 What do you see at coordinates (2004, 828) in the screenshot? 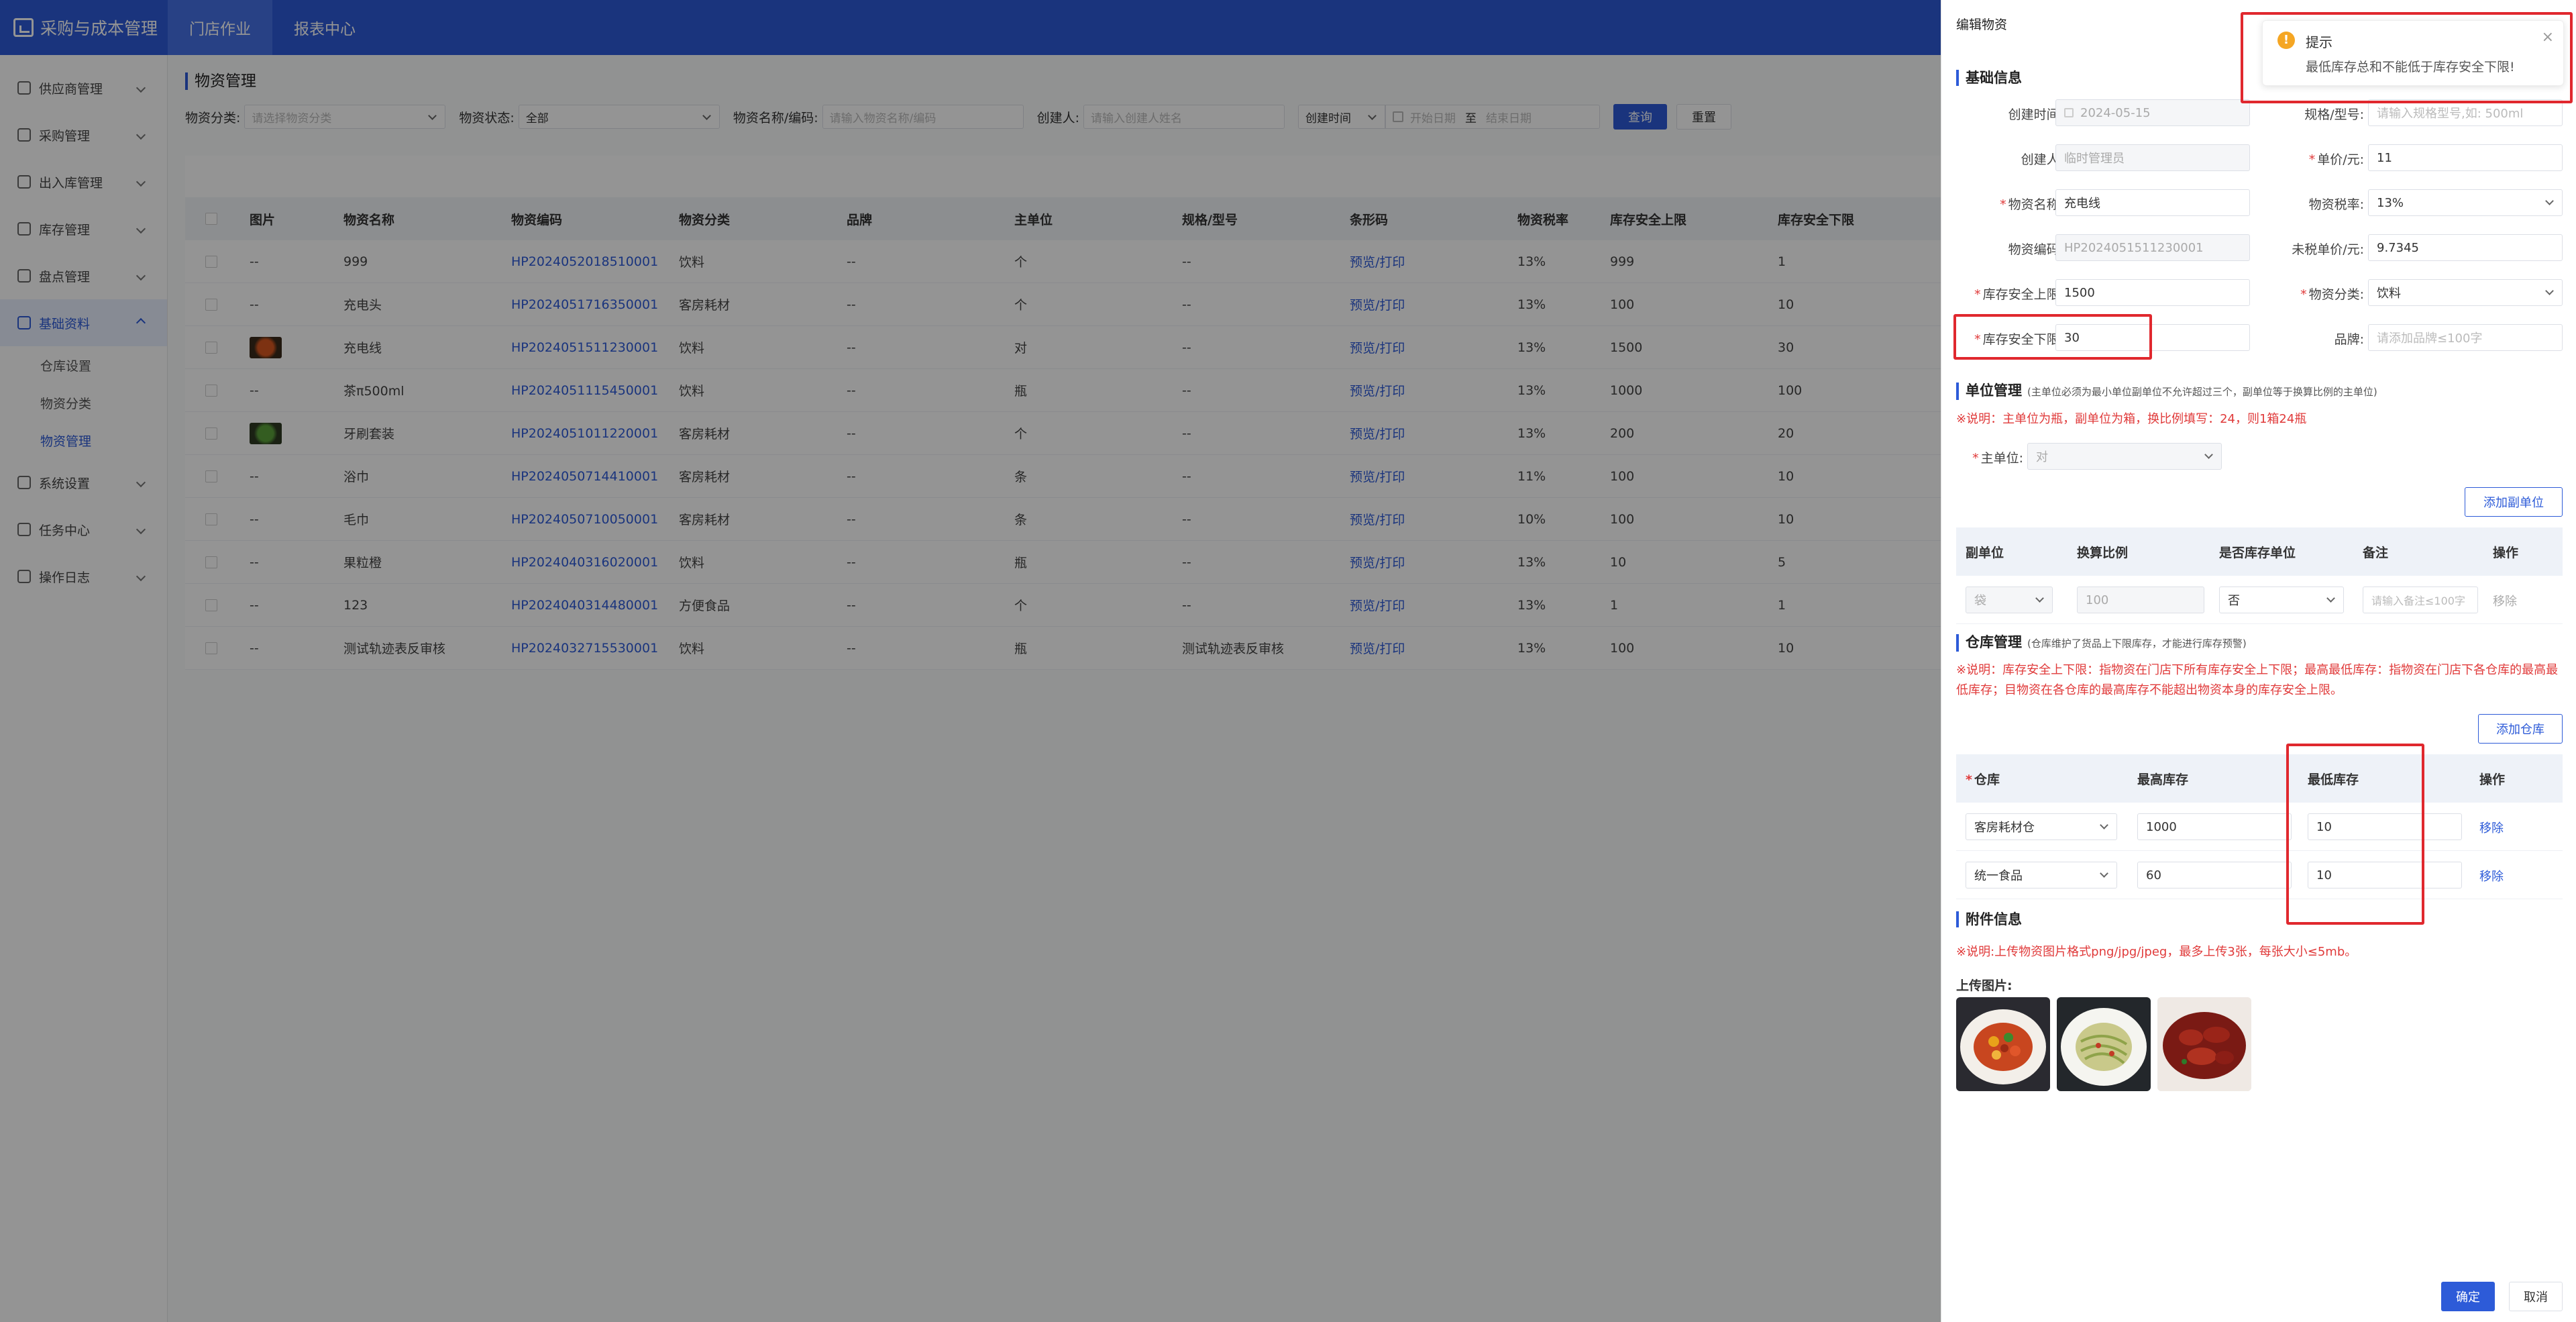
I see `warehouse-value: 客房耗材仓` at bounding box center [2004, 828].